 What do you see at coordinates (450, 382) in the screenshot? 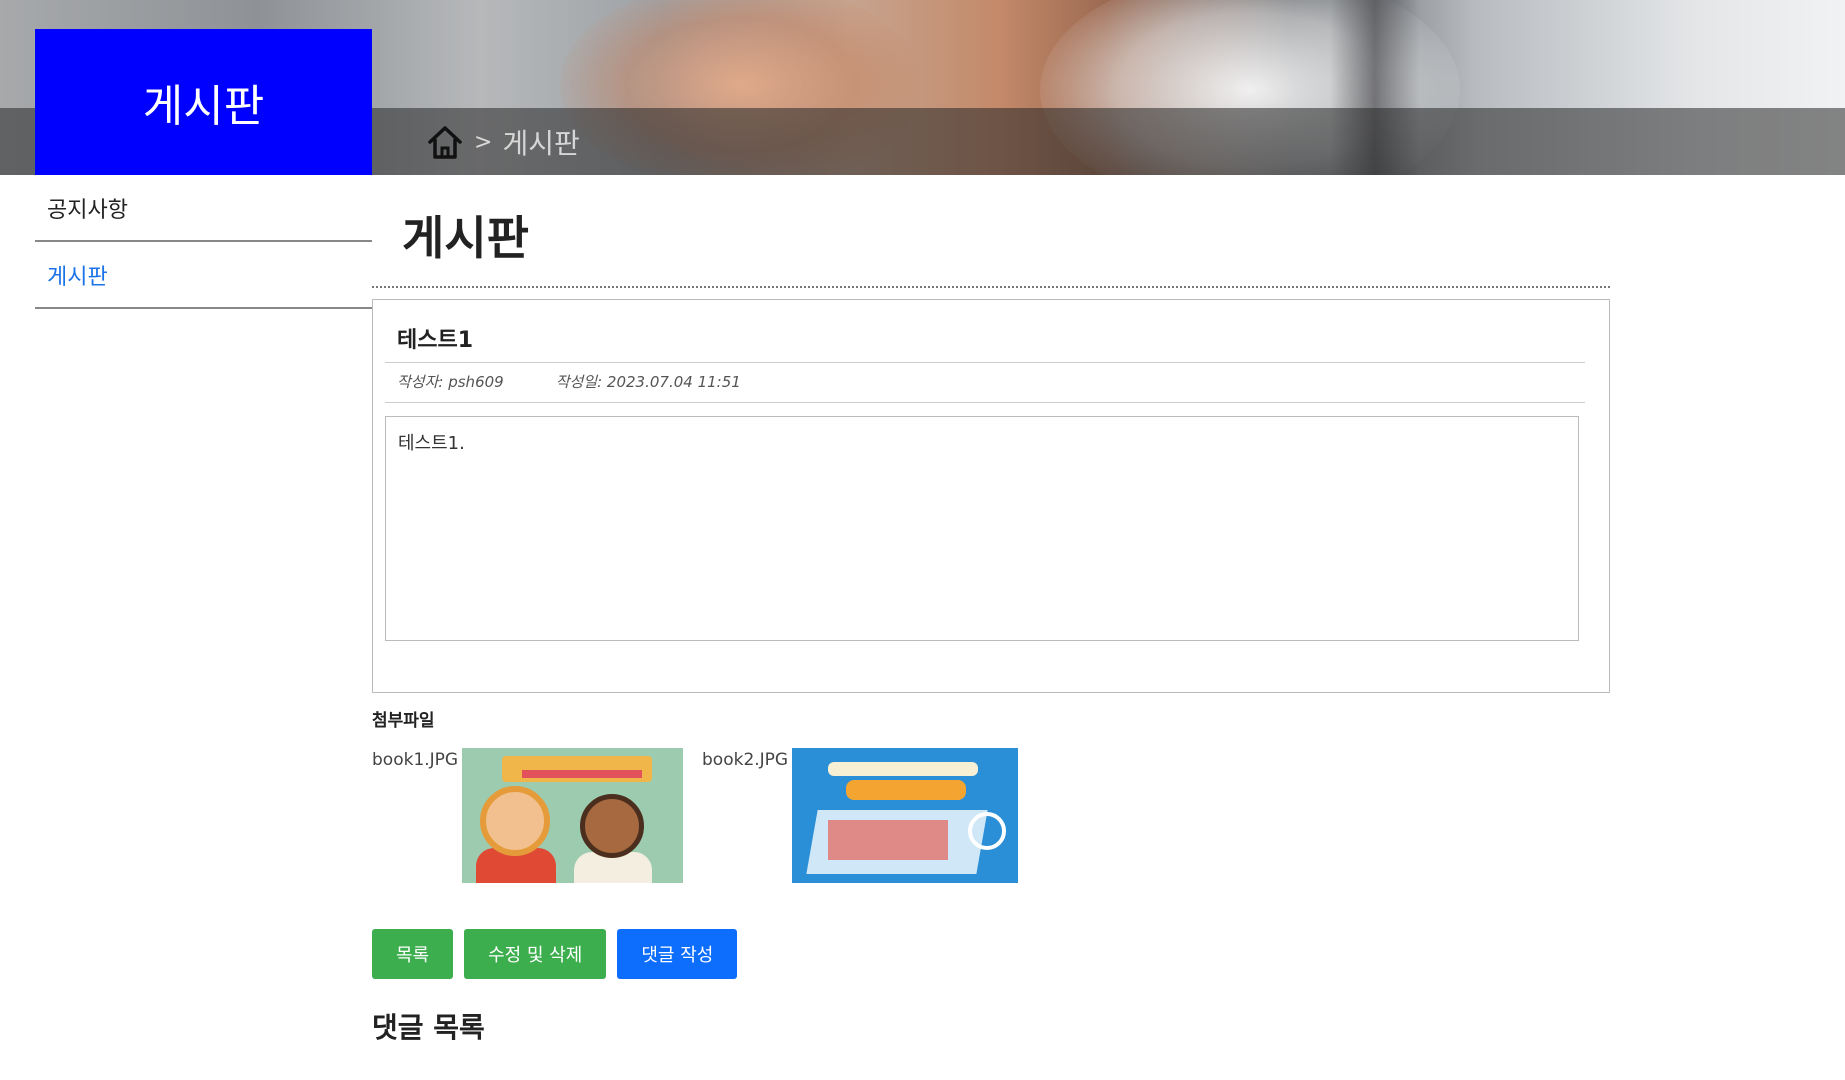
I see `post-author: 작성자: psh609` at bounding box center [450, 382].